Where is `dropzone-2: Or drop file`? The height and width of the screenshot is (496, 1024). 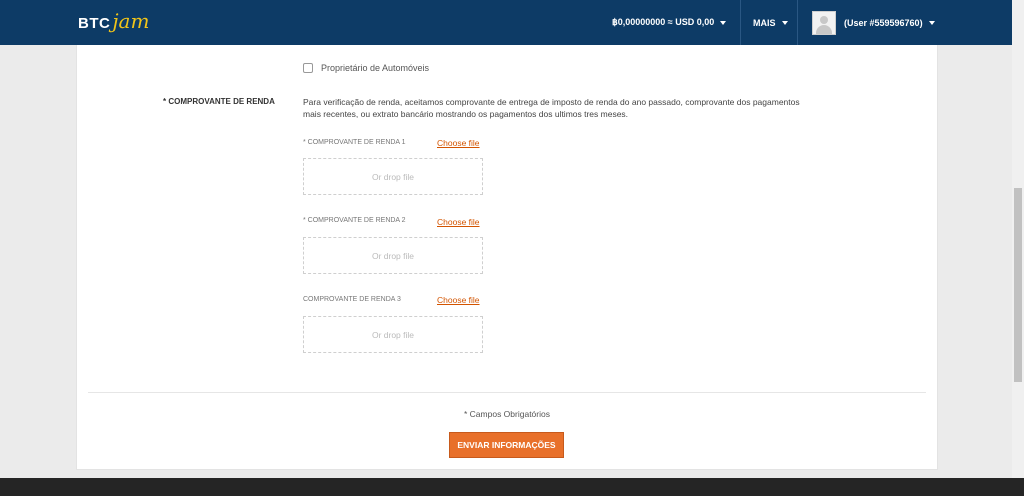 dropzone-2: Or drop file is located at coordinates (393, 255).